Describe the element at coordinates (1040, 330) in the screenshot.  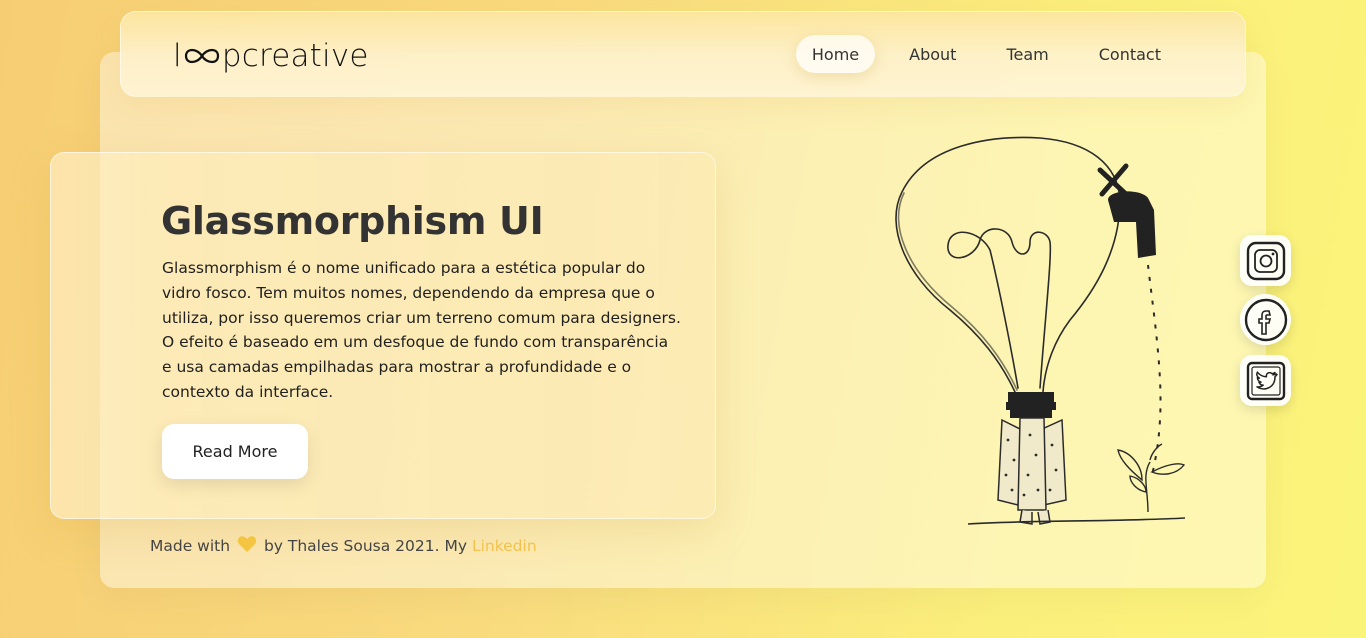
I see `lightbulb-faucet-illustration` at that location.